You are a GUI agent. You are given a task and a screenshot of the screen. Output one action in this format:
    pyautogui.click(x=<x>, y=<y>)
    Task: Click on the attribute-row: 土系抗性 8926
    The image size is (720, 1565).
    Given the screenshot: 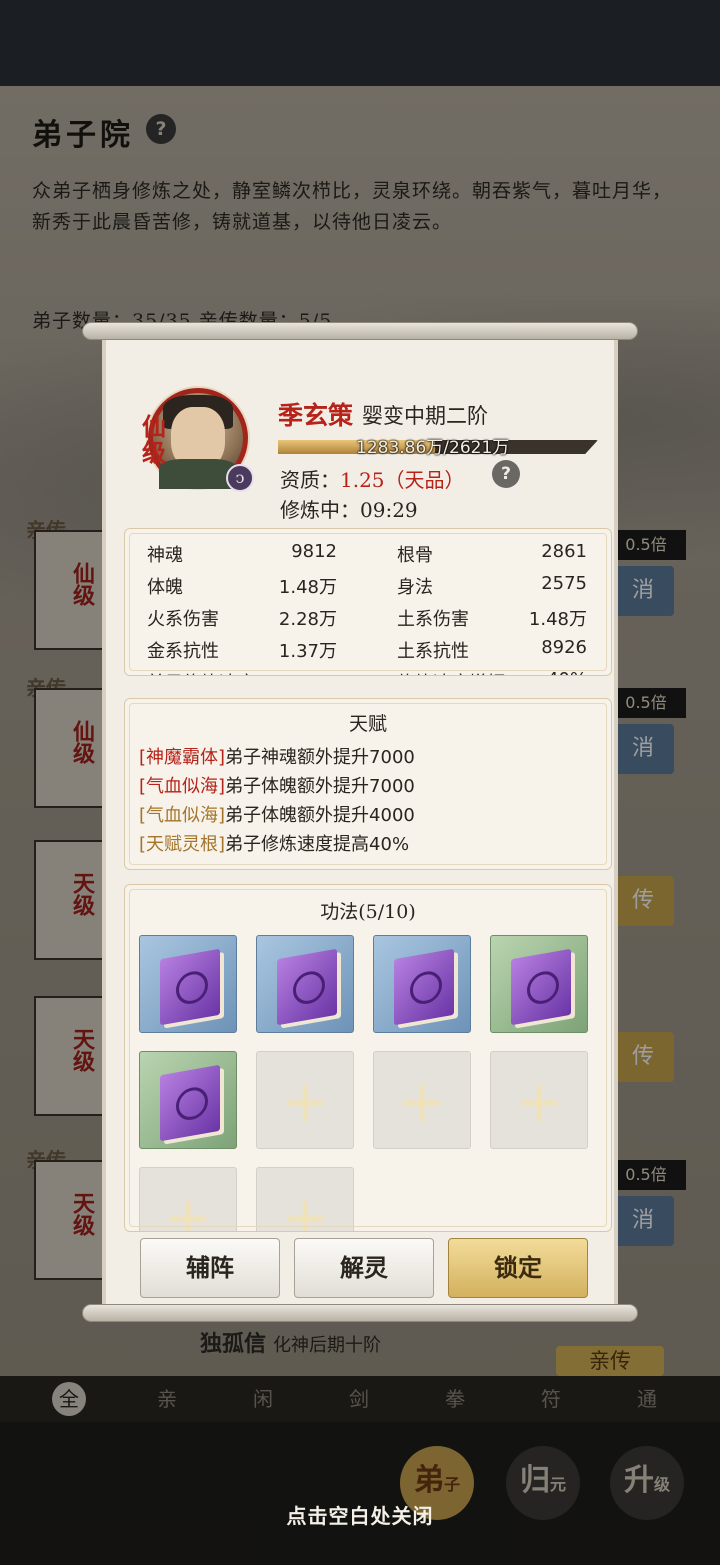 What is the action you would take?
    pyautogui.click(x=492, y=649)
    